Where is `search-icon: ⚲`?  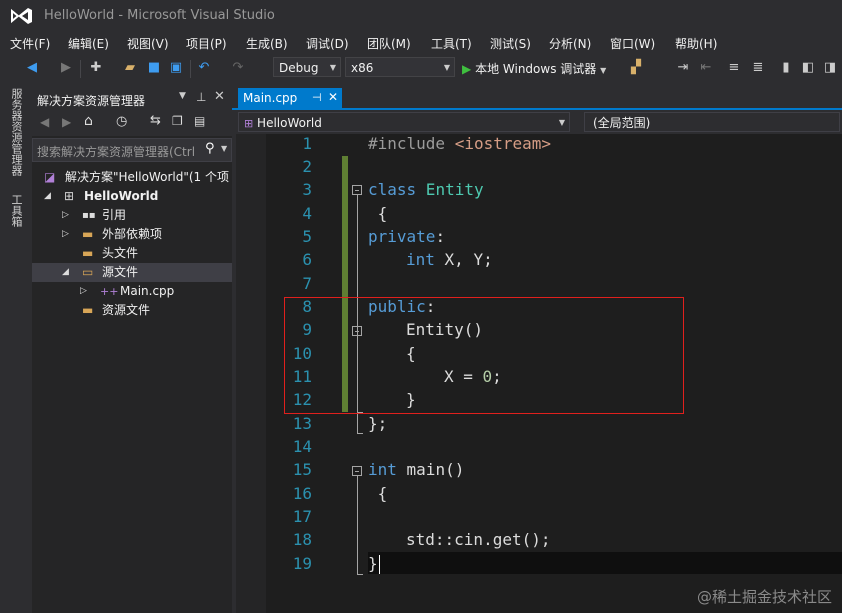 search-icon: ⚲ is located at coordinates (210, 148).